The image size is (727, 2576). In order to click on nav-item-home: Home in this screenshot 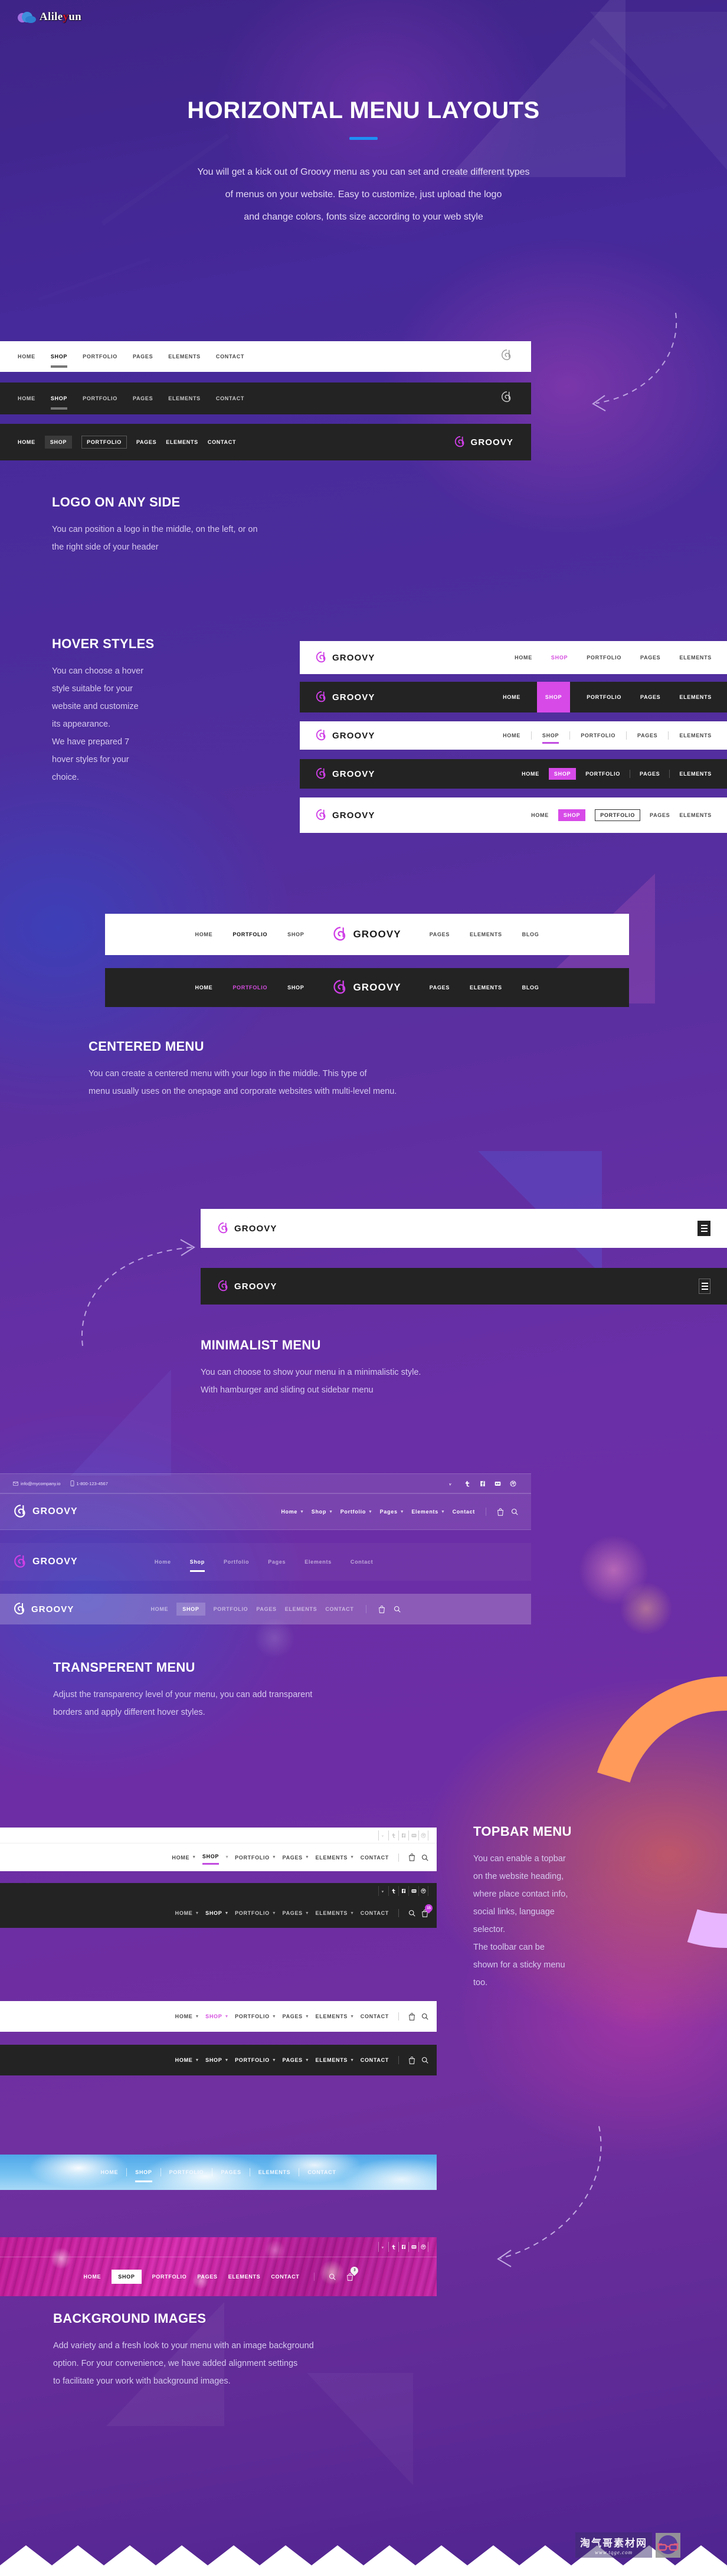, I will do `click(163, 1562)`.